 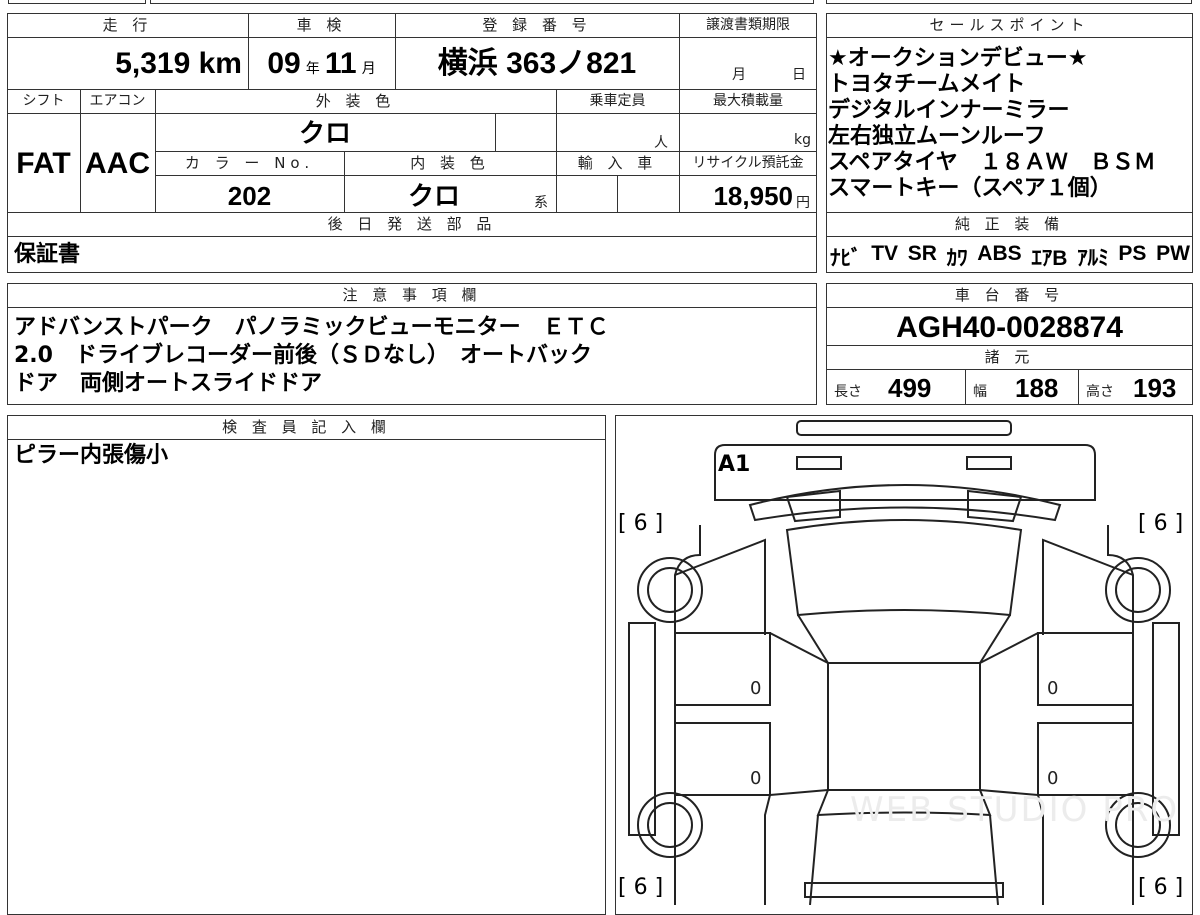 What do you see at coordinates (813, 506) in the screenshot?
I see `mirror-left` at bounding box center [813, 506].